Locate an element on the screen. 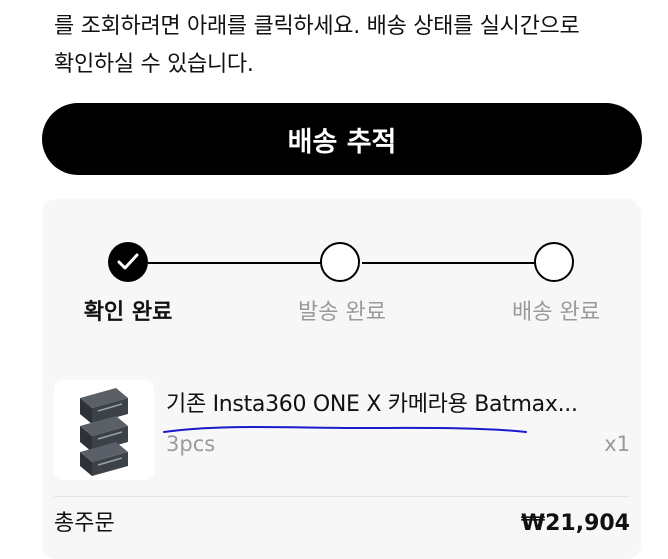  step-shipped-dot is located at coordinates (340, 262).